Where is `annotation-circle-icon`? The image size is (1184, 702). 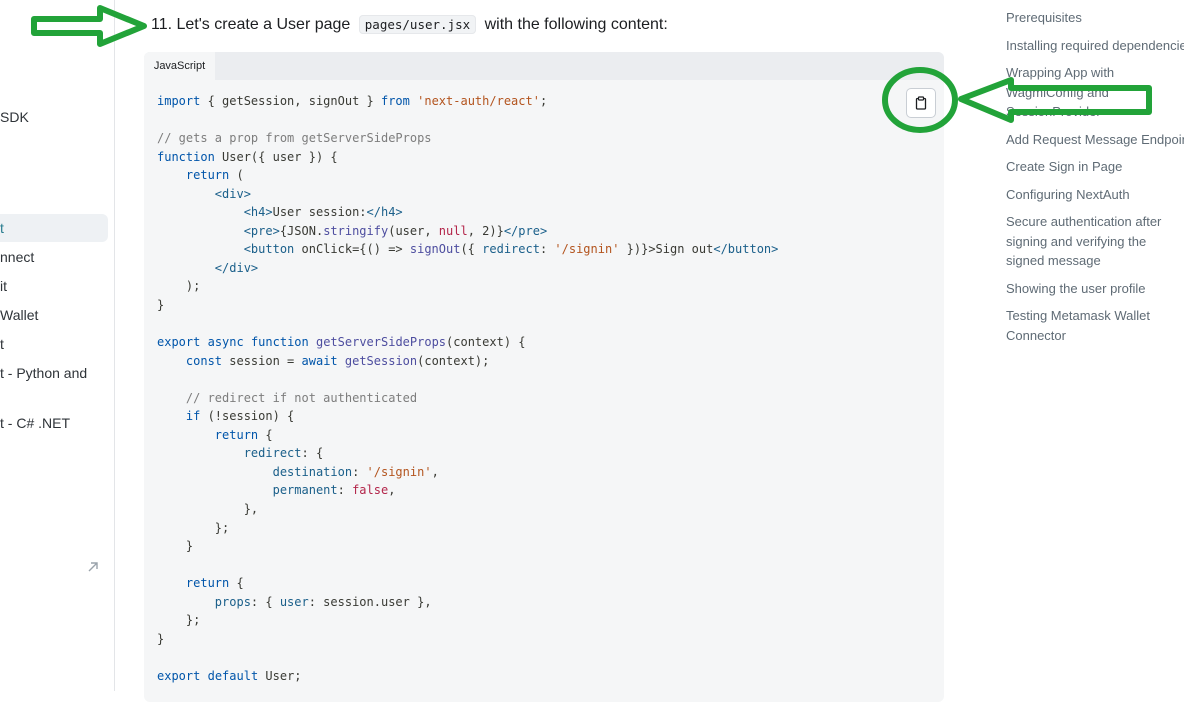 annotation-circle-icon is located at coordinates (920, 100).